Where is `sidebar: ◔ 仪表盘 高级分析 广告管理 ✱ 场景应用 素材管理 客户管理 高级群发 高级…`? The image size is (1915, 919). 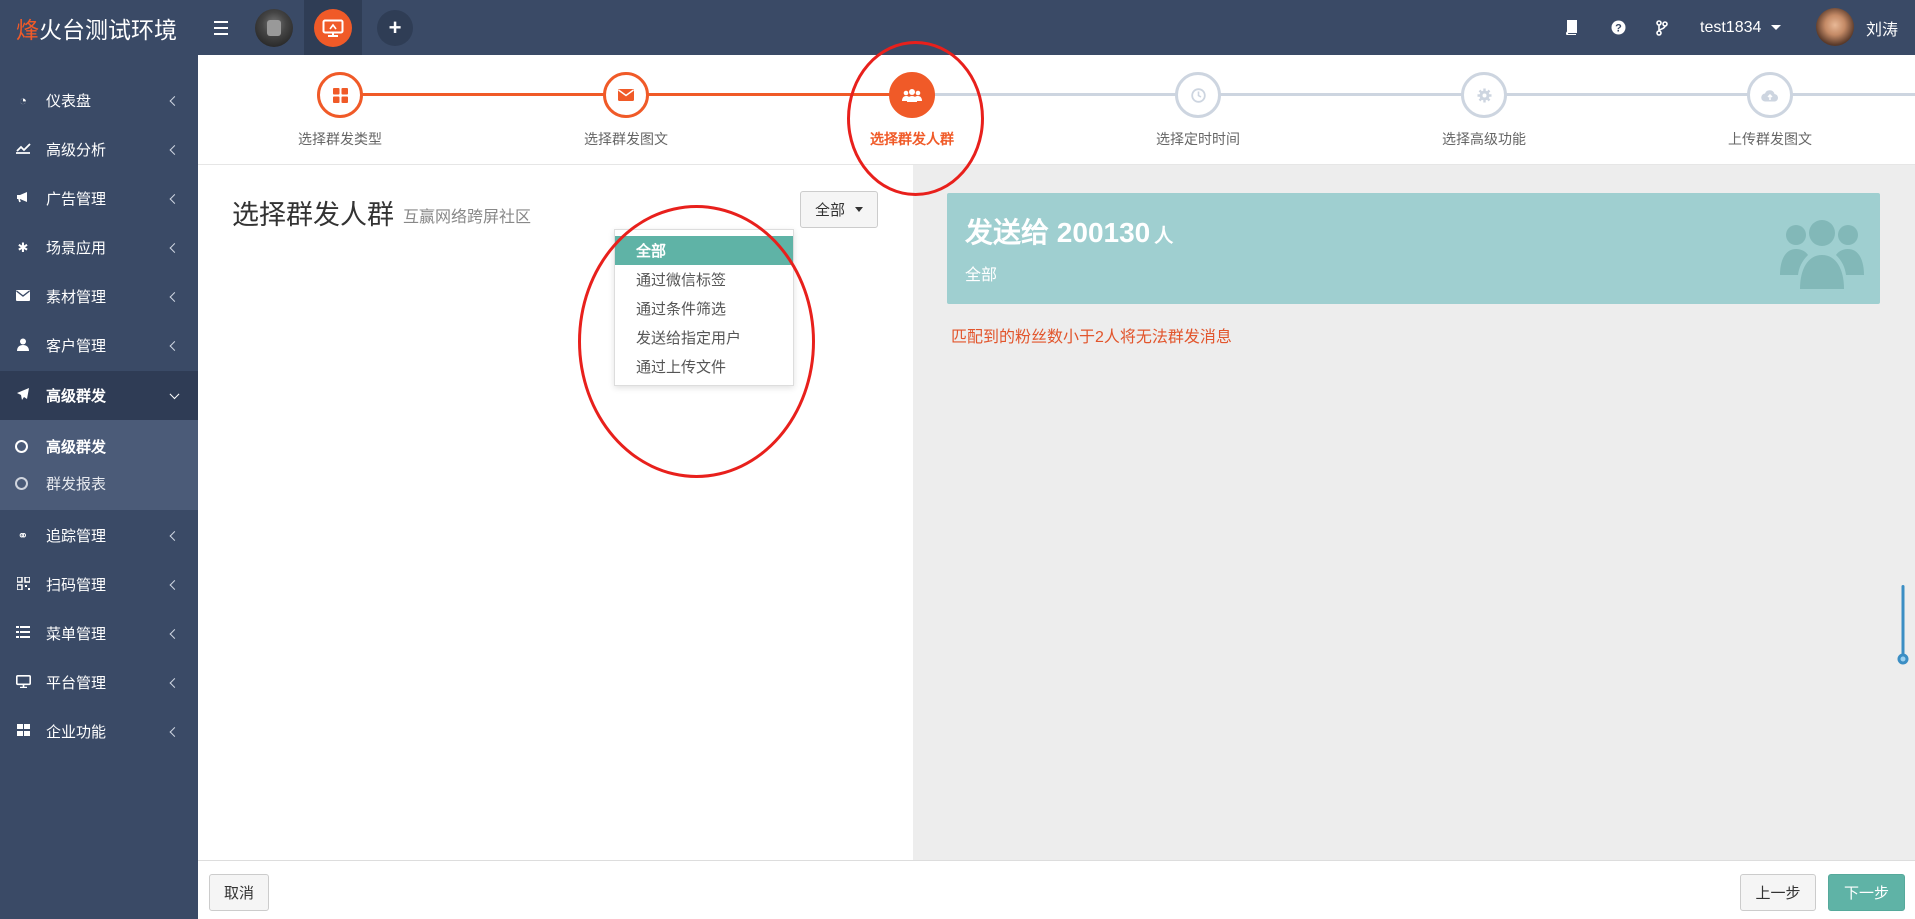
sidebar: ◔ 仪表盘 高级分析 广告管理 ✱ 场景应用 素材管理 客户管理 高级群发 高级… is located at coordinates (99, 487).